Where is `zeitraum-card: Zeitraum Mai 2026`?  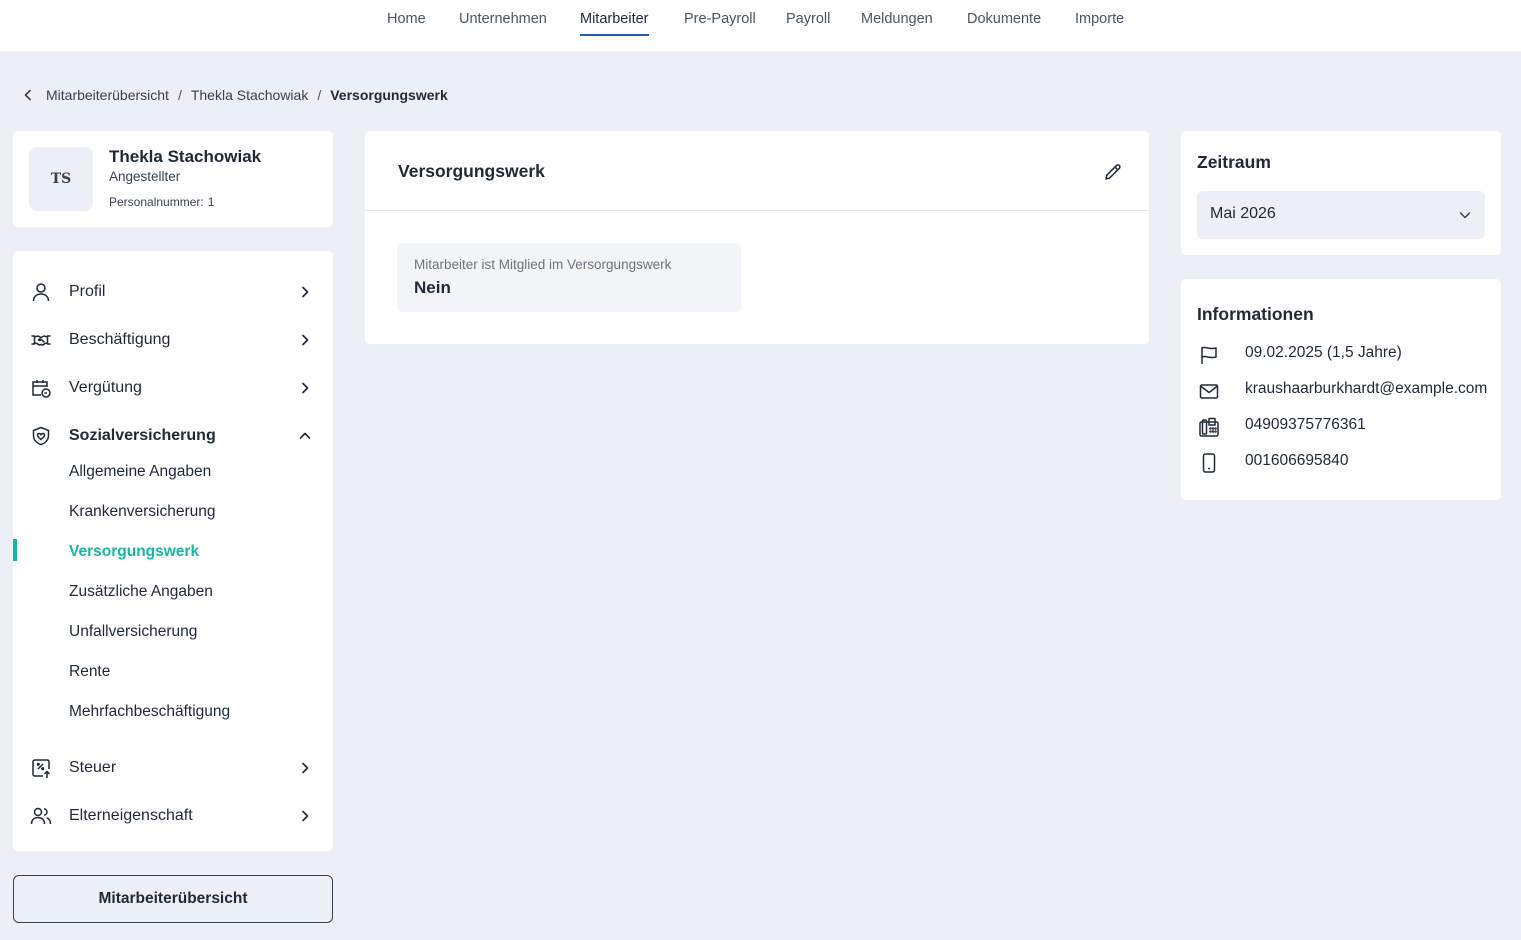
zeitraum-card: Zeitraum Mai 2026 is located at coordinates (1341, 193).